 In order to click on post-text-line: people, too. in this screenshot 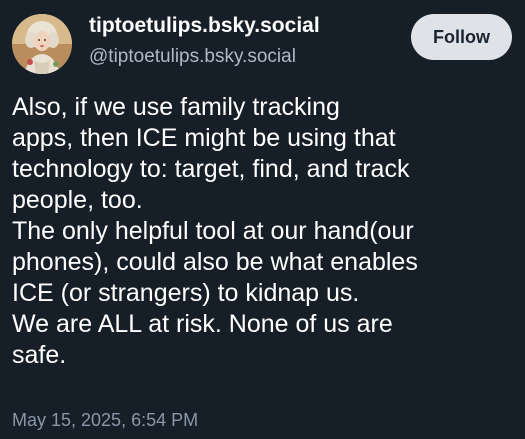, I will do `click(77, 200)`.